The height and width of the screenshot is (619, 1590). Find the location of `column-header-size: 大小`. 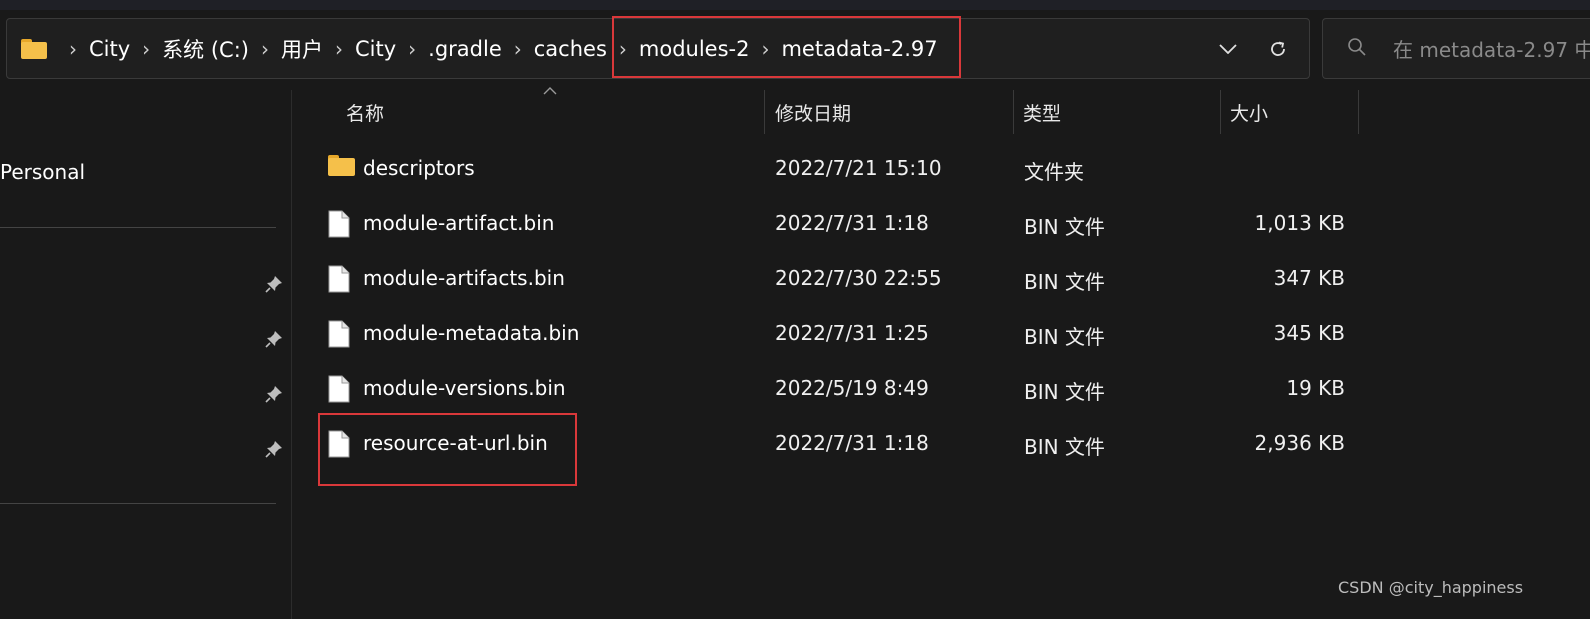

column-header-size: 大小 is located at coordinates (1249, 112).